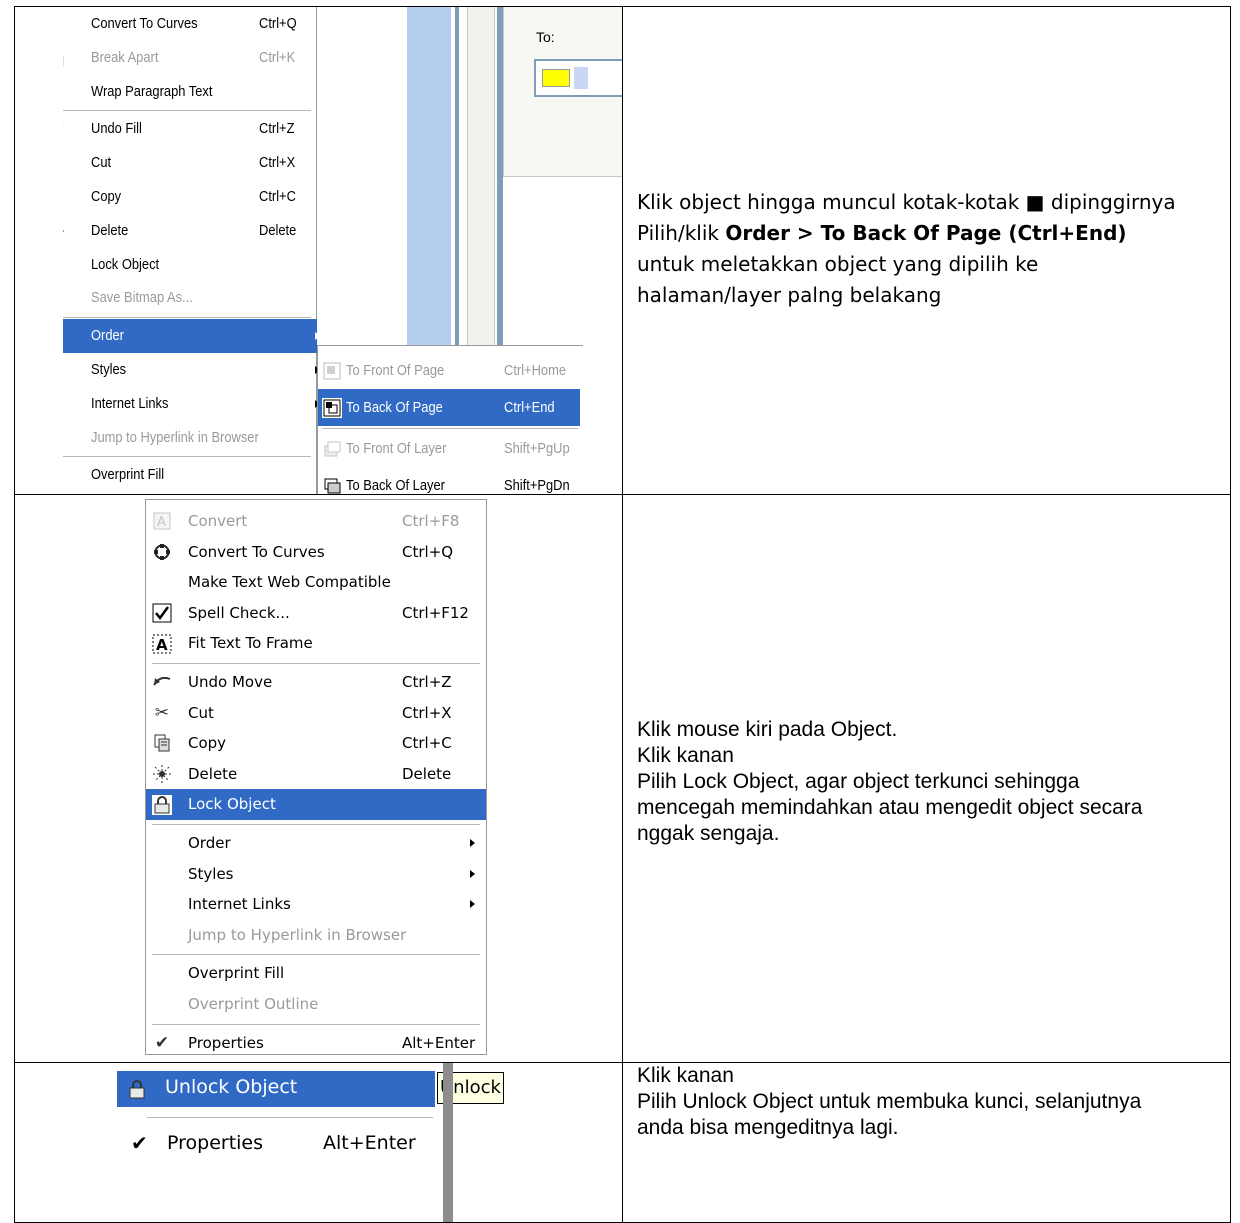 The width and height of the screenshot is (1240, 1223). I want to click on dropdown-chevron-icon, so click(581, 78).